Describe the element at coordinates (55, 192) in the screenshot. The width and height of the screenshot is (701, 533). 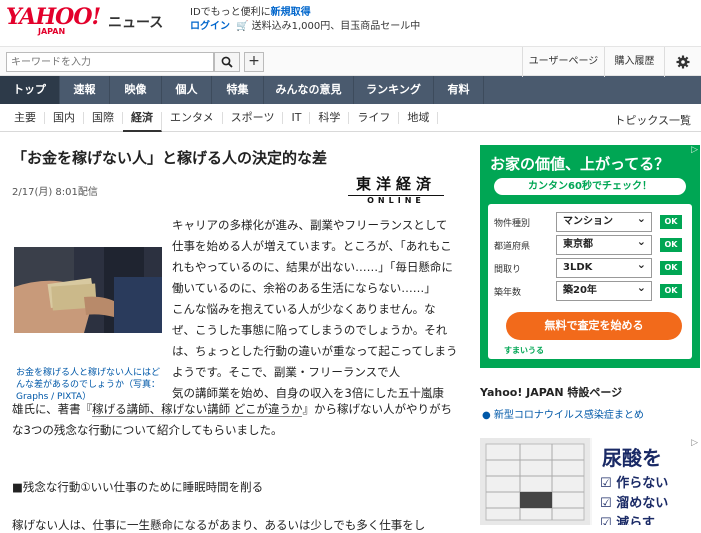
I see `article-date: 2/17(月) 8:01配信` at that location.